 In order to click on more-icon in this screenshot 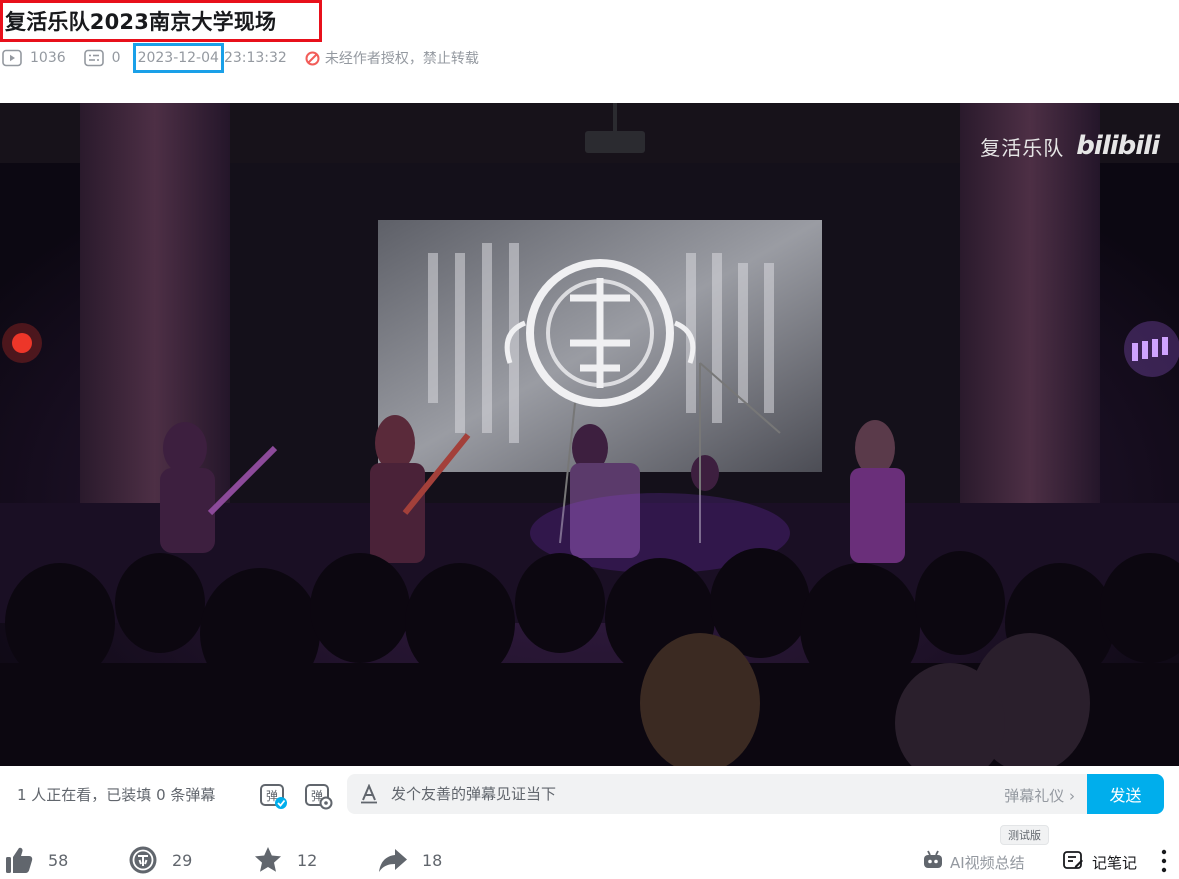, I will do `click(1164, 861)`.